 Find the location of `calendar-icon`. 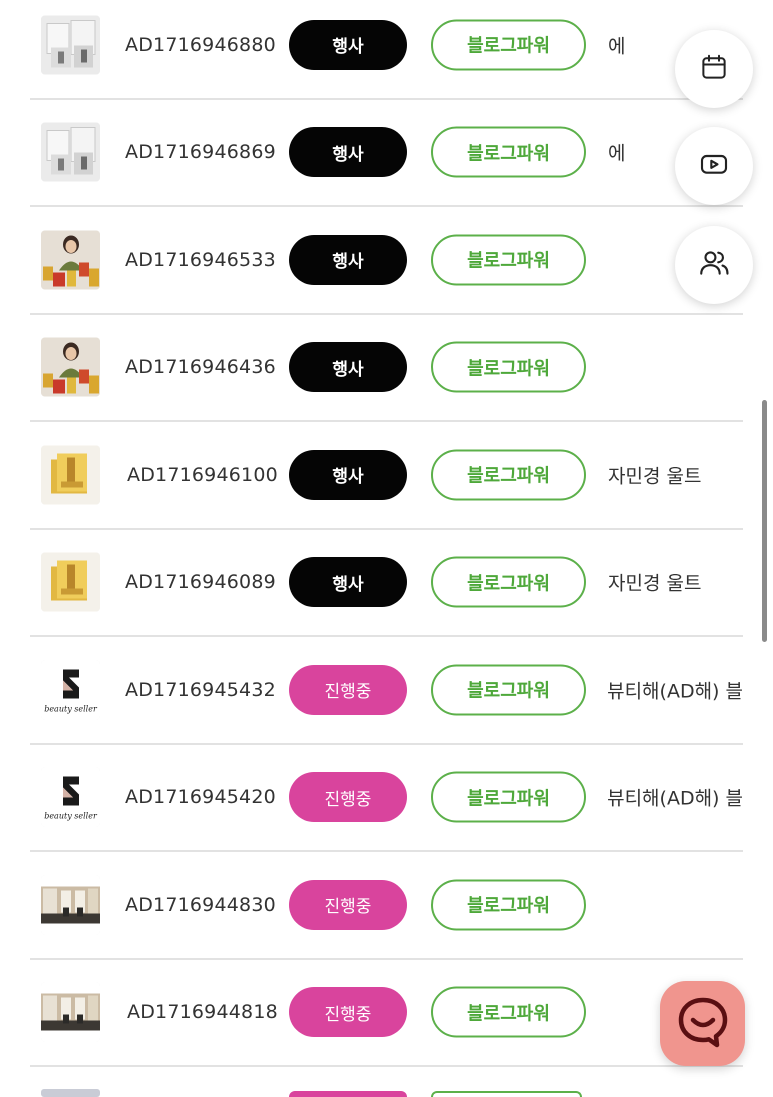

calendar-icon is located at coordinates (714, 69).